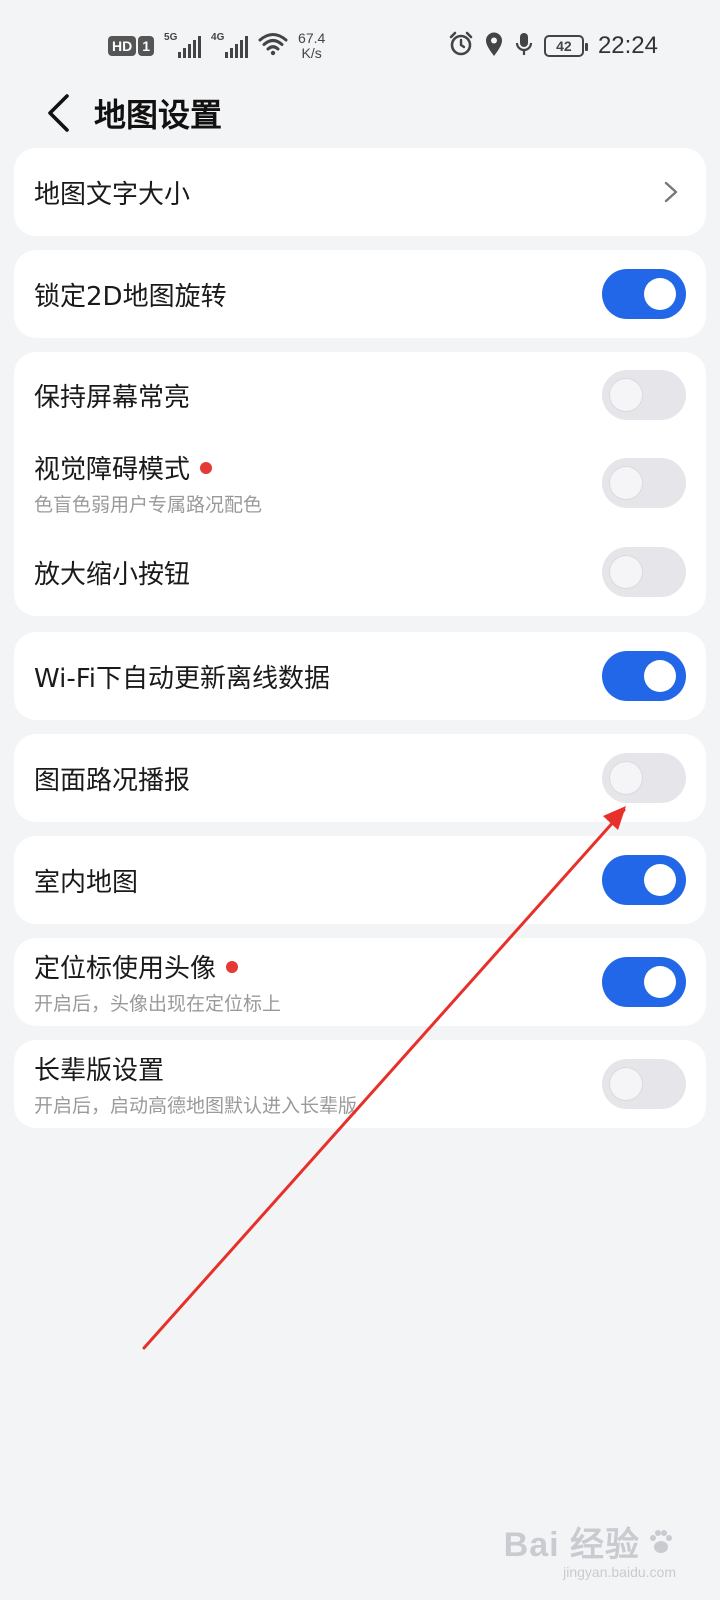  Describe the element at coordinates (360, 46) in the screenshot. I see `status-bar: HD 1 5G 4G 67.4 K/s 42 22:24` at that location.